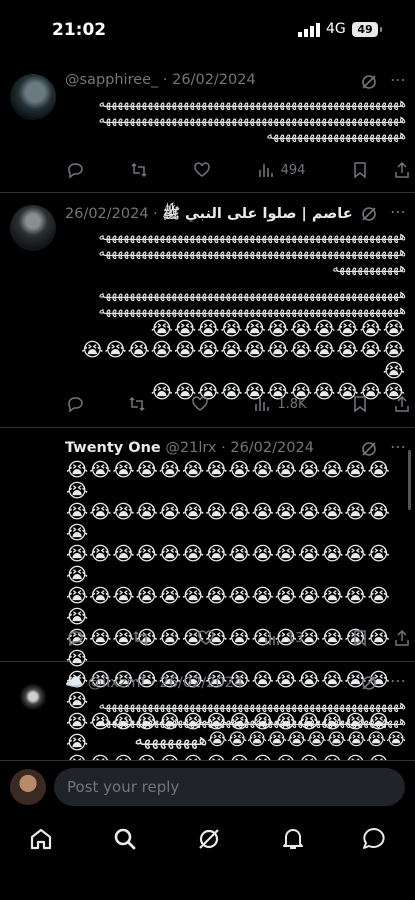 This screenshot has height=900, width=415. I want to click on my-avatar, so click(28, 787).